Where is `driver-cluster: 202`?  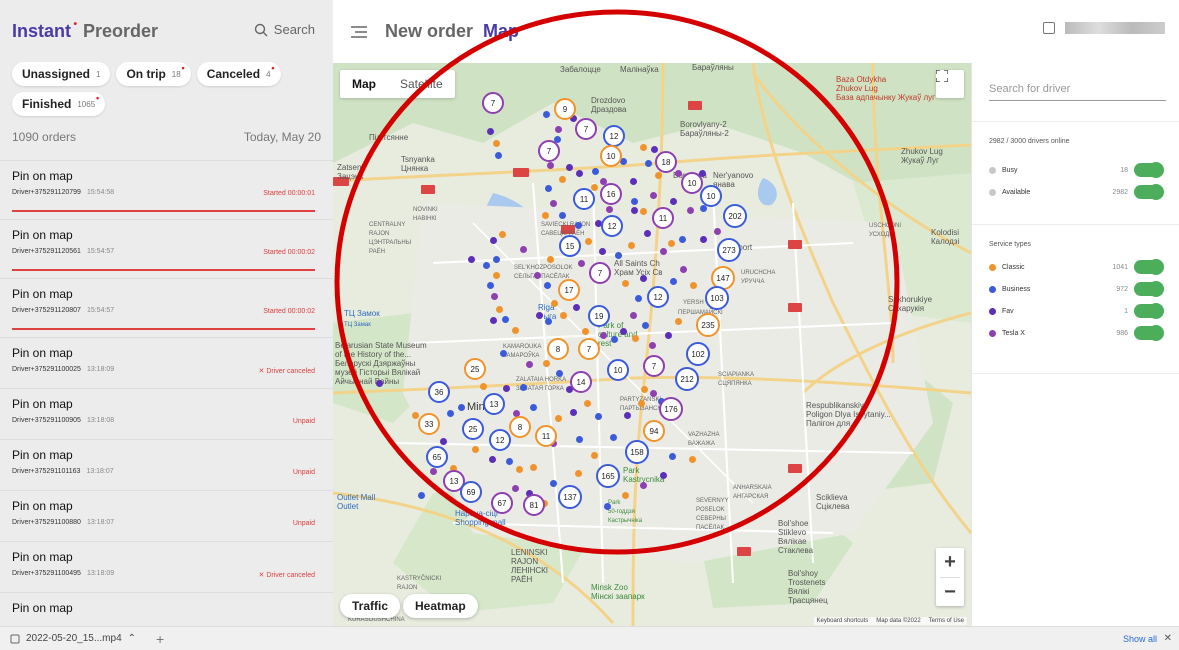
driver-cluster: 202 is located at coordinates (735, 216).